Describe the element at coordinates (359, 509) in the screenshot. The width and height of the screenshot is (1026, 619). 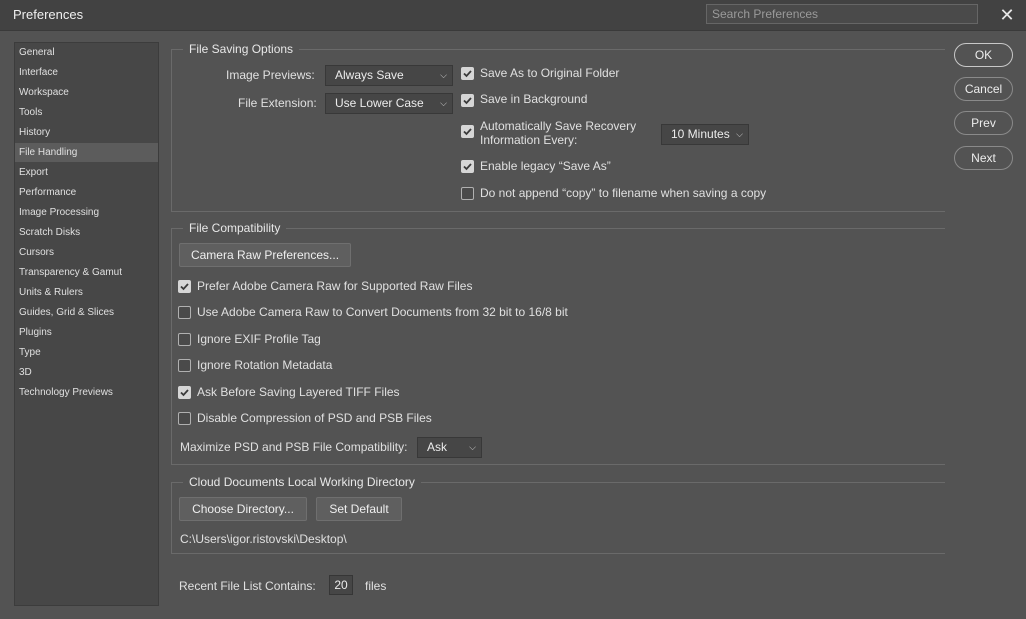
I see `set-default-button: Set Default` at that location.